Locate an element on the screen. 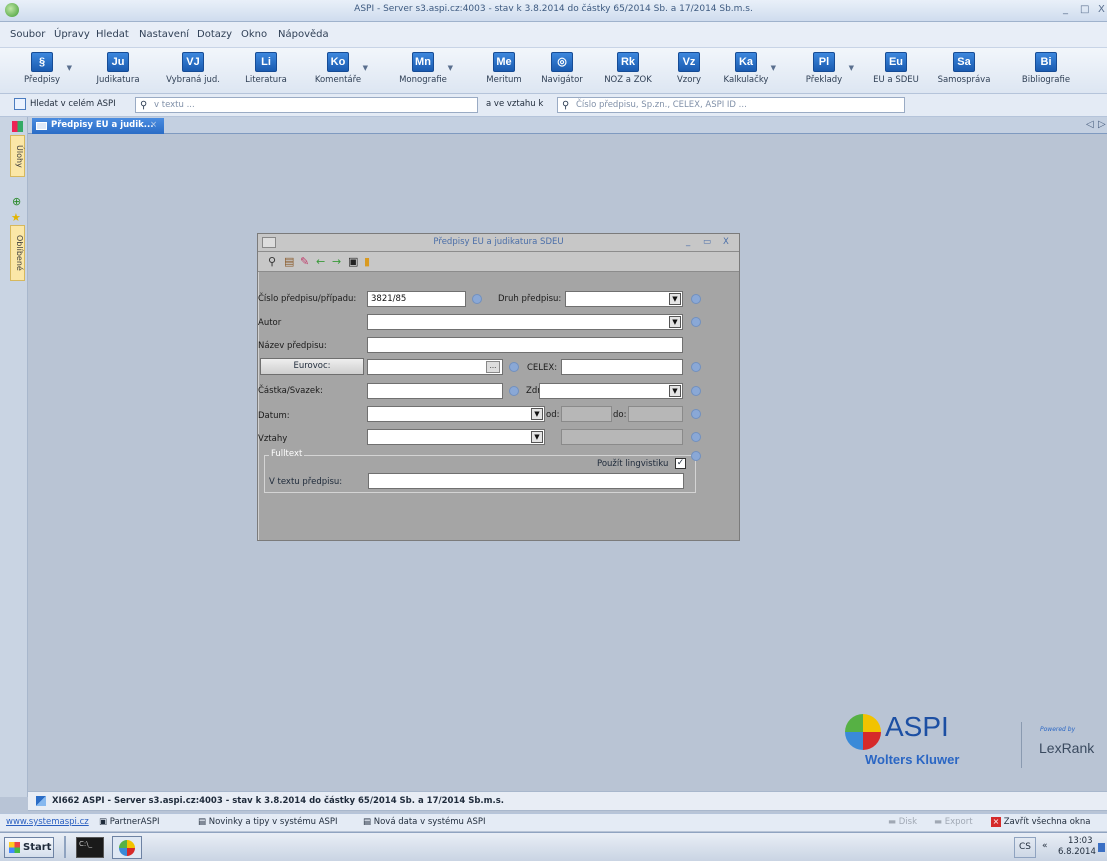 This screenshot has height=861, width=1107. eraser-icon: ✎ is located at coordinates (304, 261).